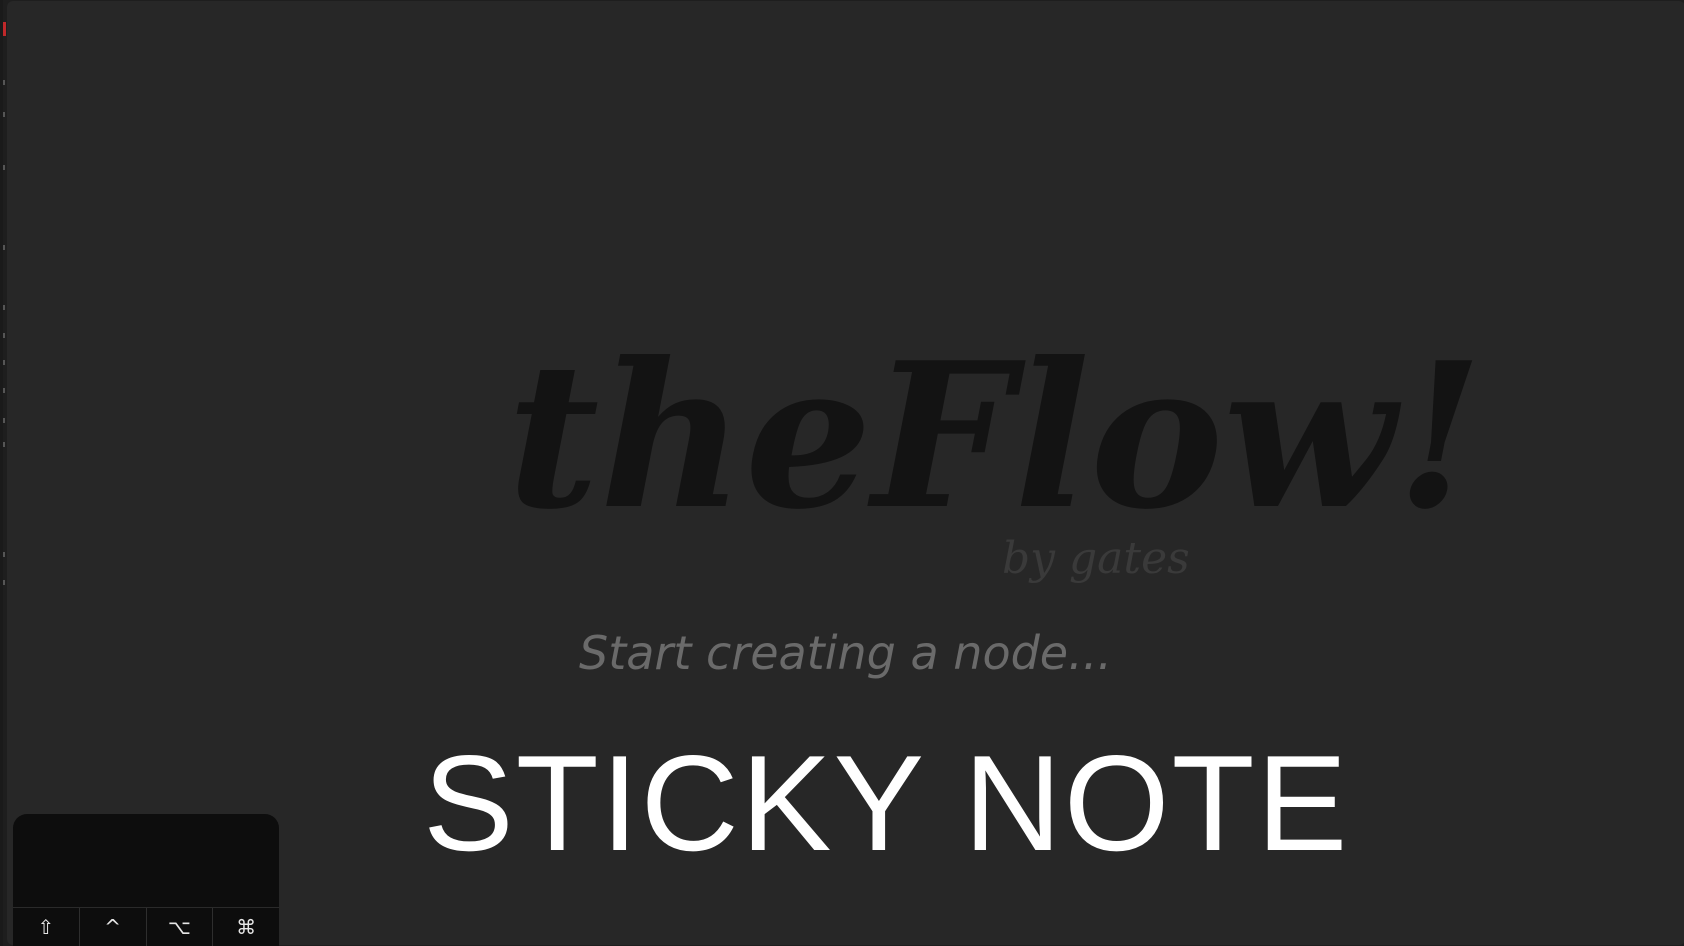  What do you see at coordinates (1096, 558) in the screenshot?
I see `logo-byline: by gates` at bounding box center [1096, 558].